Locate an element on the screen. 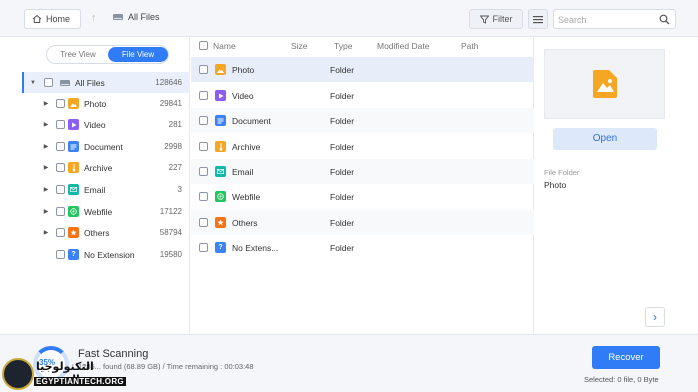 This screenshot has width=698, height=392. tree-item-no-extension: ? No Extension 19580 is located at coordinates (106, 254).